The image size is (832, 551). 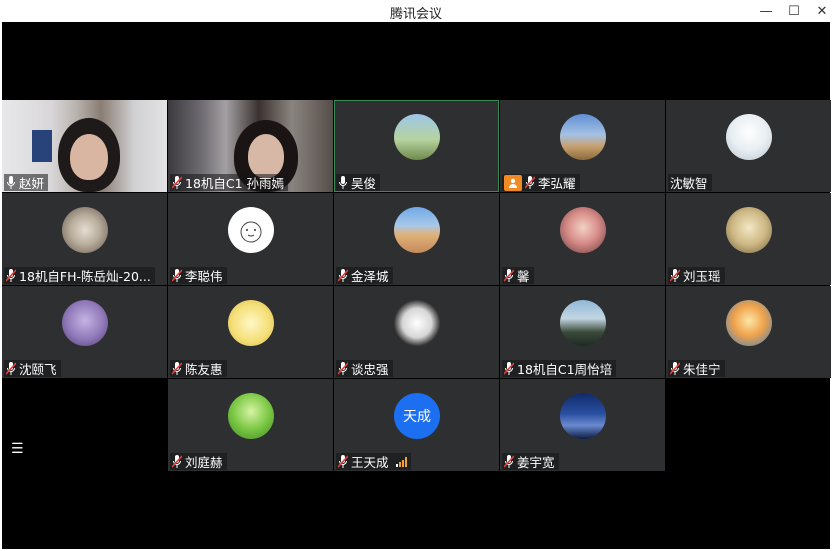 I want to click on participant-tile: 刘玉瑶, so click(x=748, y=239).